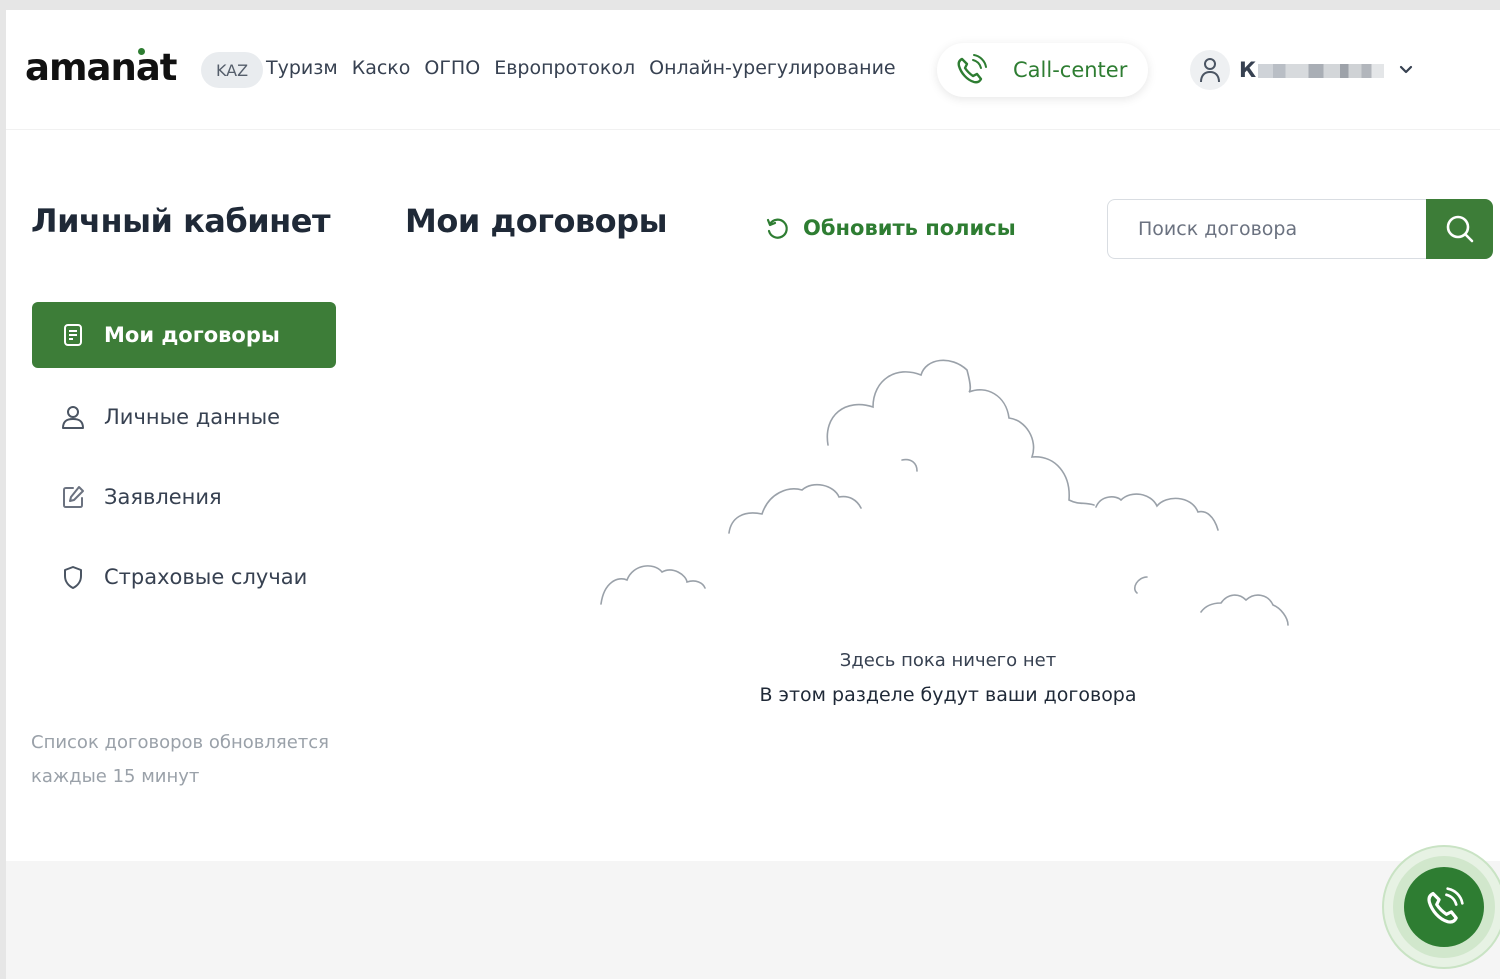 The height and width of the screenshot is (979, 1500). I want to click on nav-link-kasko: Каско, so click(381, 68).